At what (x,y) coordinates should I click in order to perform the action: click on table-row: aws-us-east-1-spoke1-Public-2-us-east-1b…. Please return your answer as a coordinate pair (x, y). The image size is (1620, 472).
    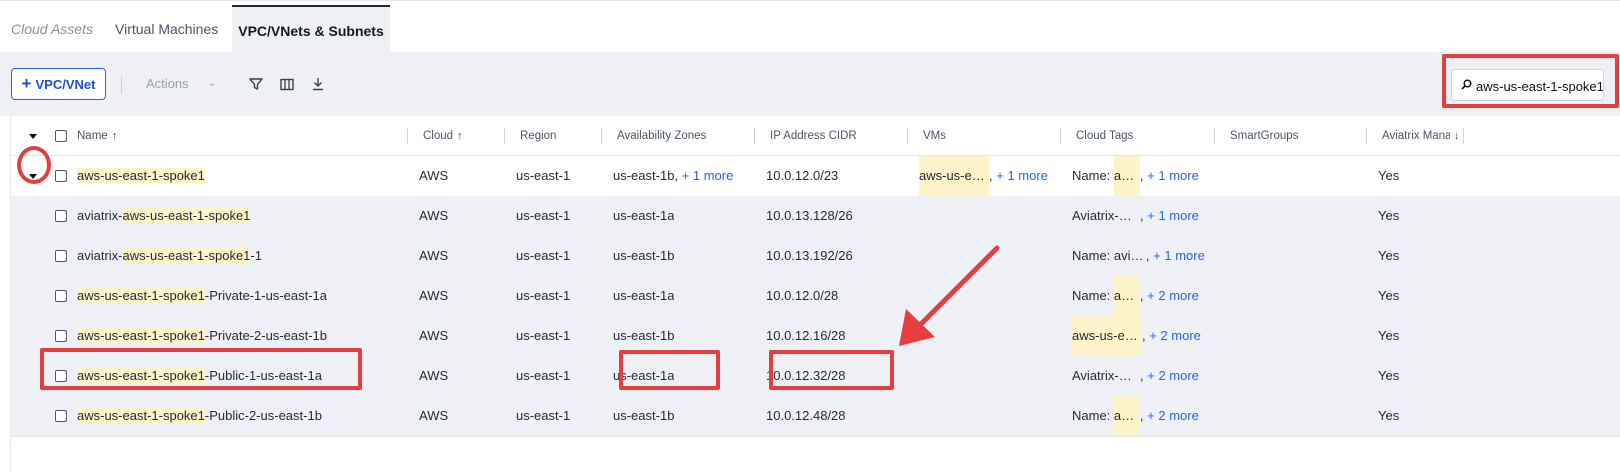
    Looking at the image, I should click on (815, 416).